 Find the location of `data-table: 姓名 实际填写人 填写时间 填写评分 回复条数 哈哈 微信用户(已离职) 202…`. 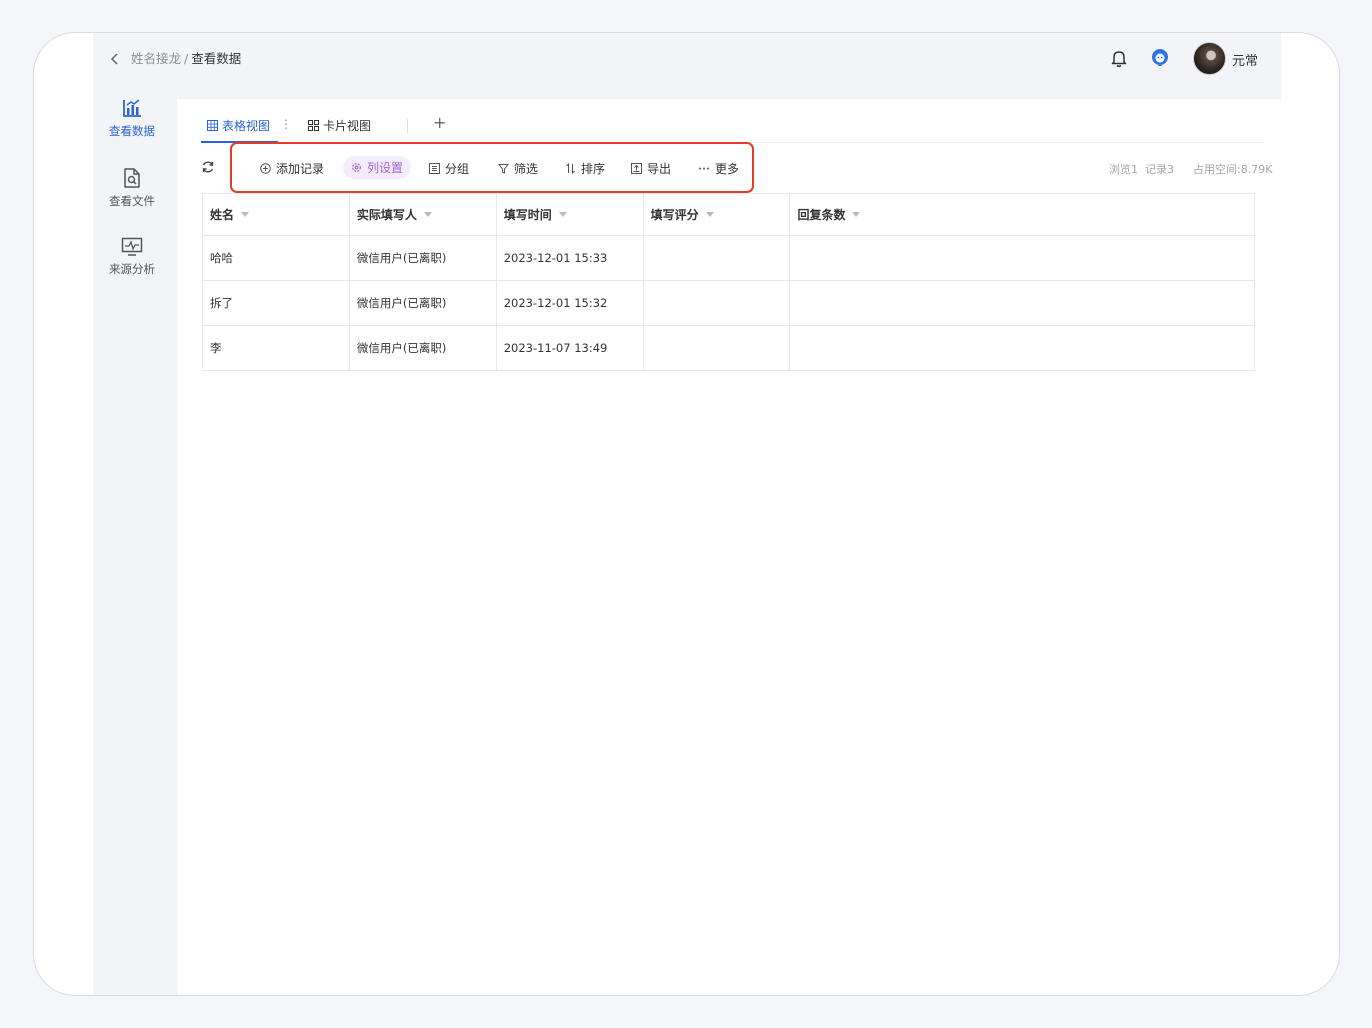

data-table: 姓名 实际填写人 填写时间 填写评分 回复条数 哈哈 微信用户(已离职) 202… is located at coordinates (728, 282).